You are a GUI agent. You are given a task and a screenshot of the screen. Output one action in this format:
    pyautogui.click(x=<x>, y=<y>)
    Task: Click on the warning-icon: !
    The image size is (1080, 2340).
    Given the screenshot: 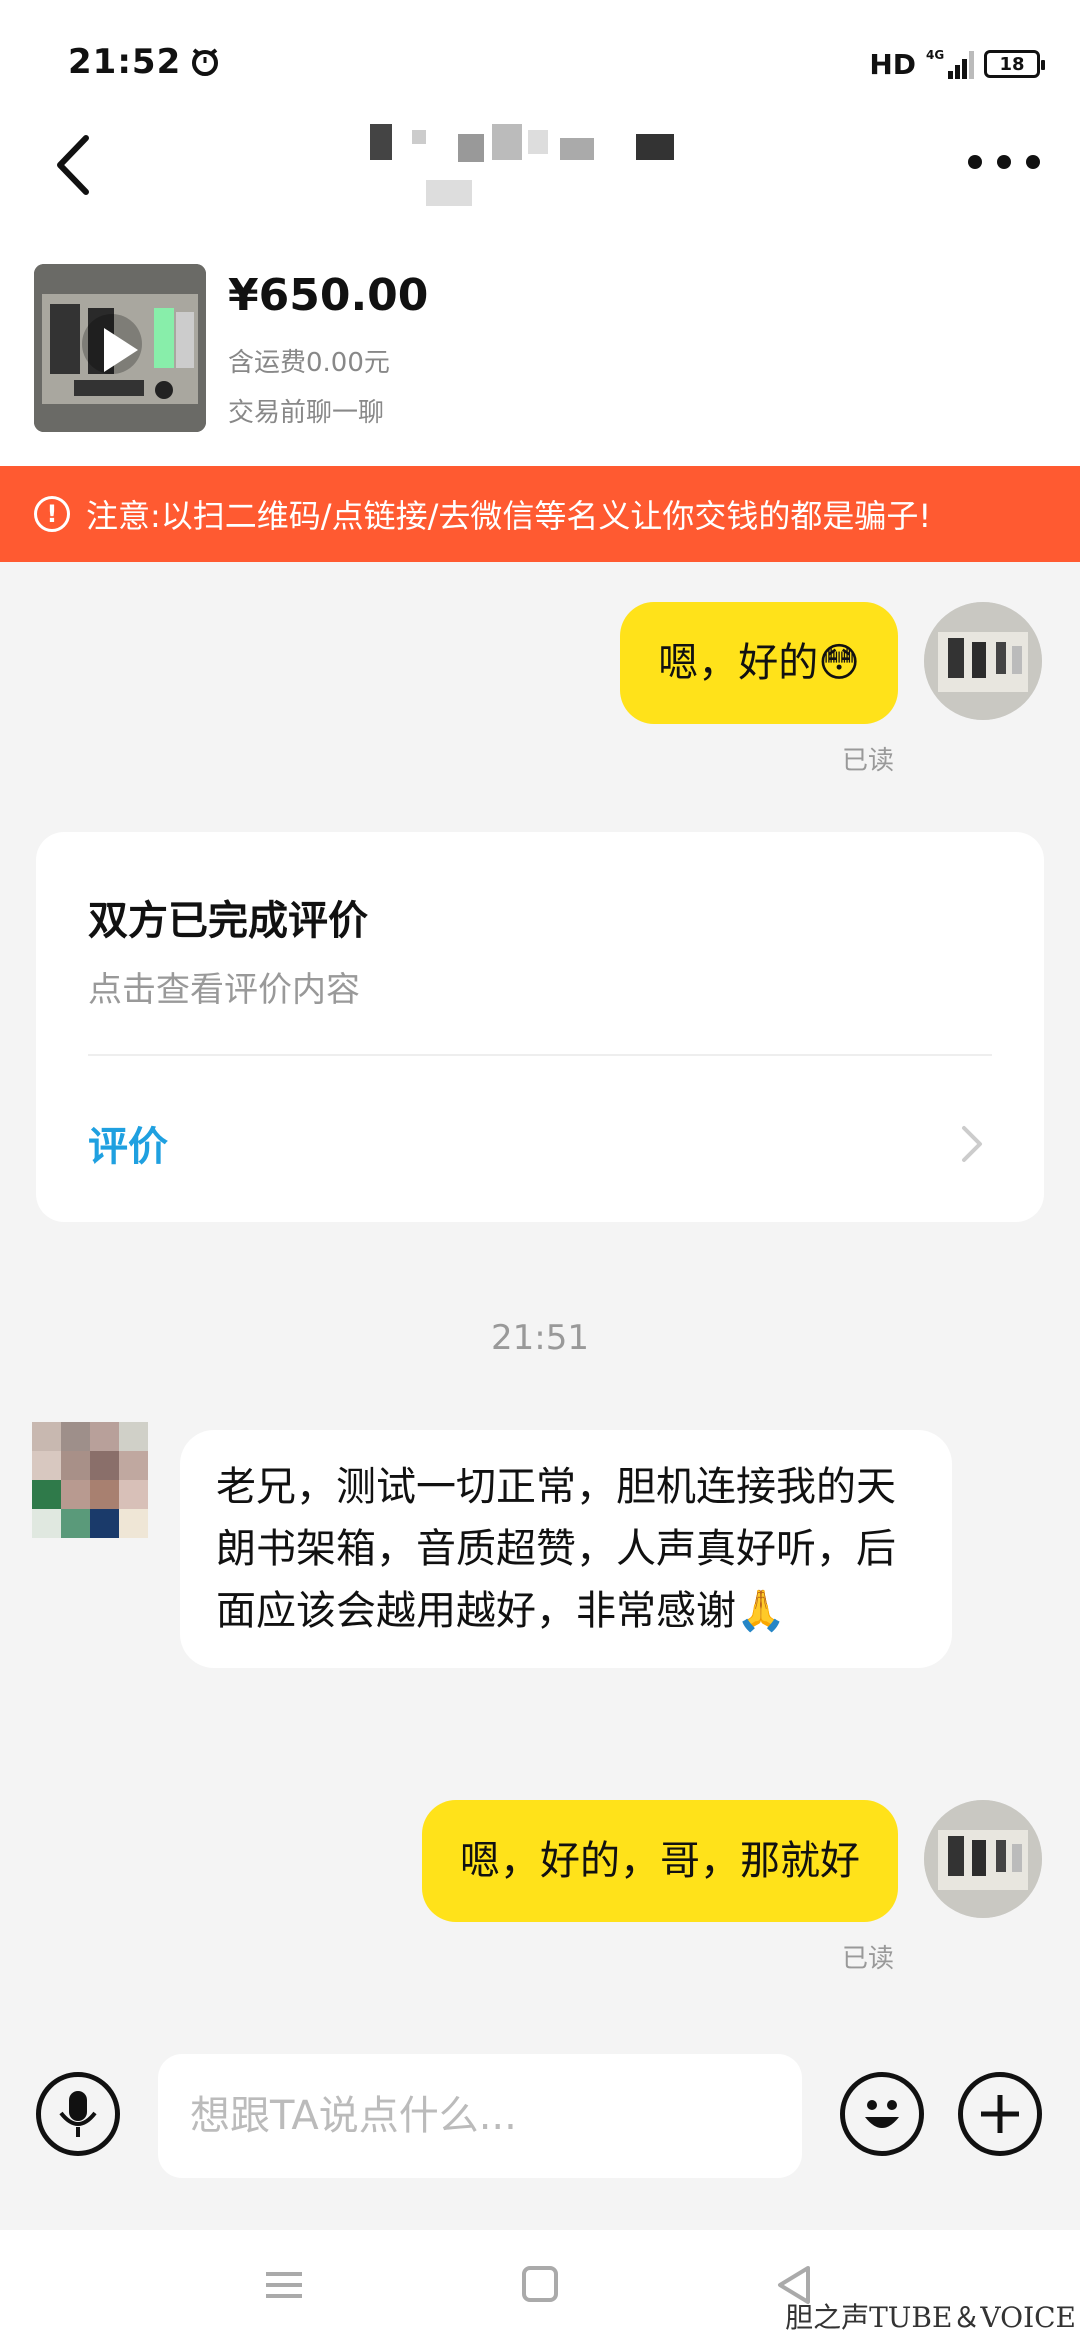 What is the action you would take?
    pyautogui.click(x=52, y=514)
    